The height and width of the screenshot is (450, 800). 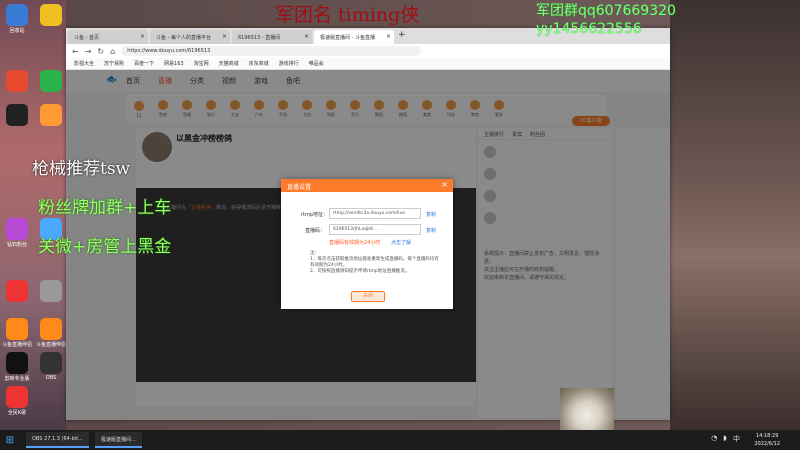 I want to click on bookmark-item: 网易163, so click(x=174, y=63).